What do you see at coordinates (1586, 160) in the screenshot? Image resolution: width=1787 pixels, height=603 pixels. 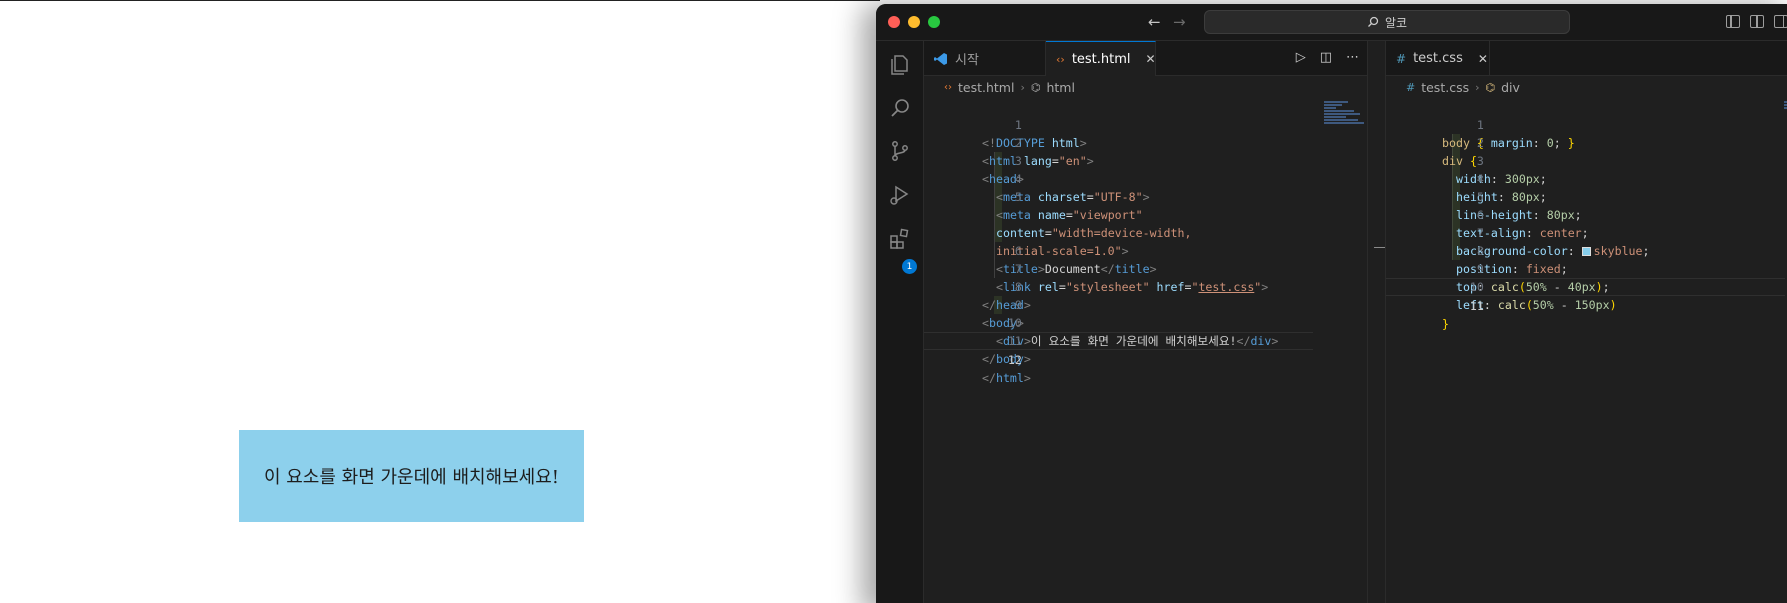 I see `code-line: 3 width: 300px;` at bounding box center [1586, 160].